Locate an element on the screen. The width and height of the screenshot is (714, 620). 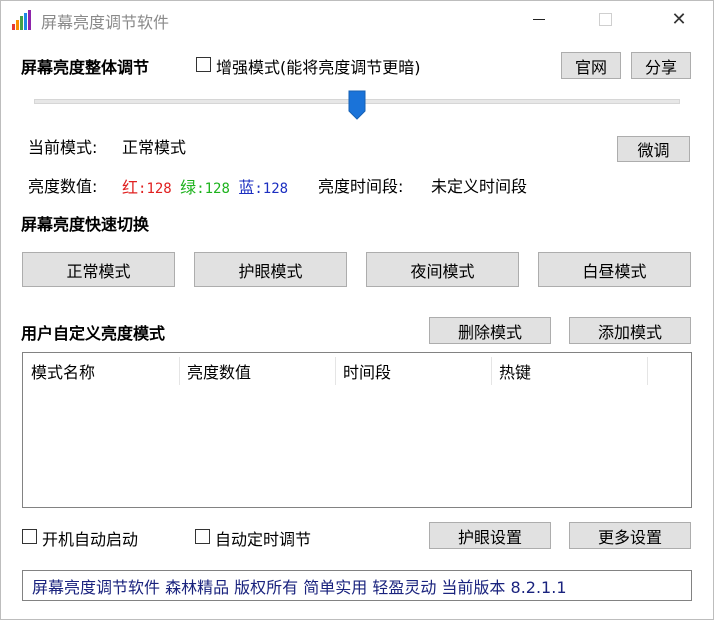
minimize-button is located at coordinates (539, 19).